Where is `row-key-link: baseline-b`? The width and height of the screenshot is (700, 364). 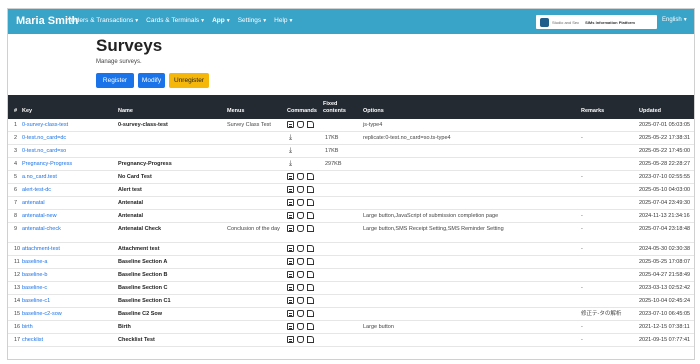 row-key-link: baseline-b is located at coordinates (34, 275).